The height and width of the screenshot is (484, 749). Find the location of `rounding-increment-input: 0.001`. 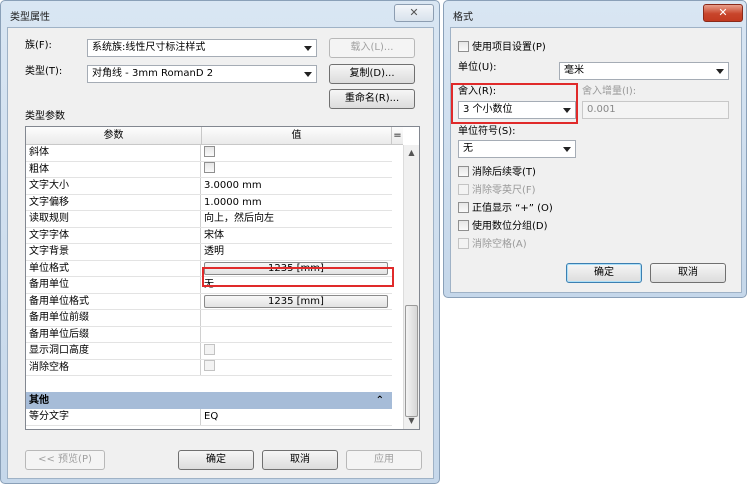

rounding-increment-input: 0.001 is located at coordinates (655, 110).